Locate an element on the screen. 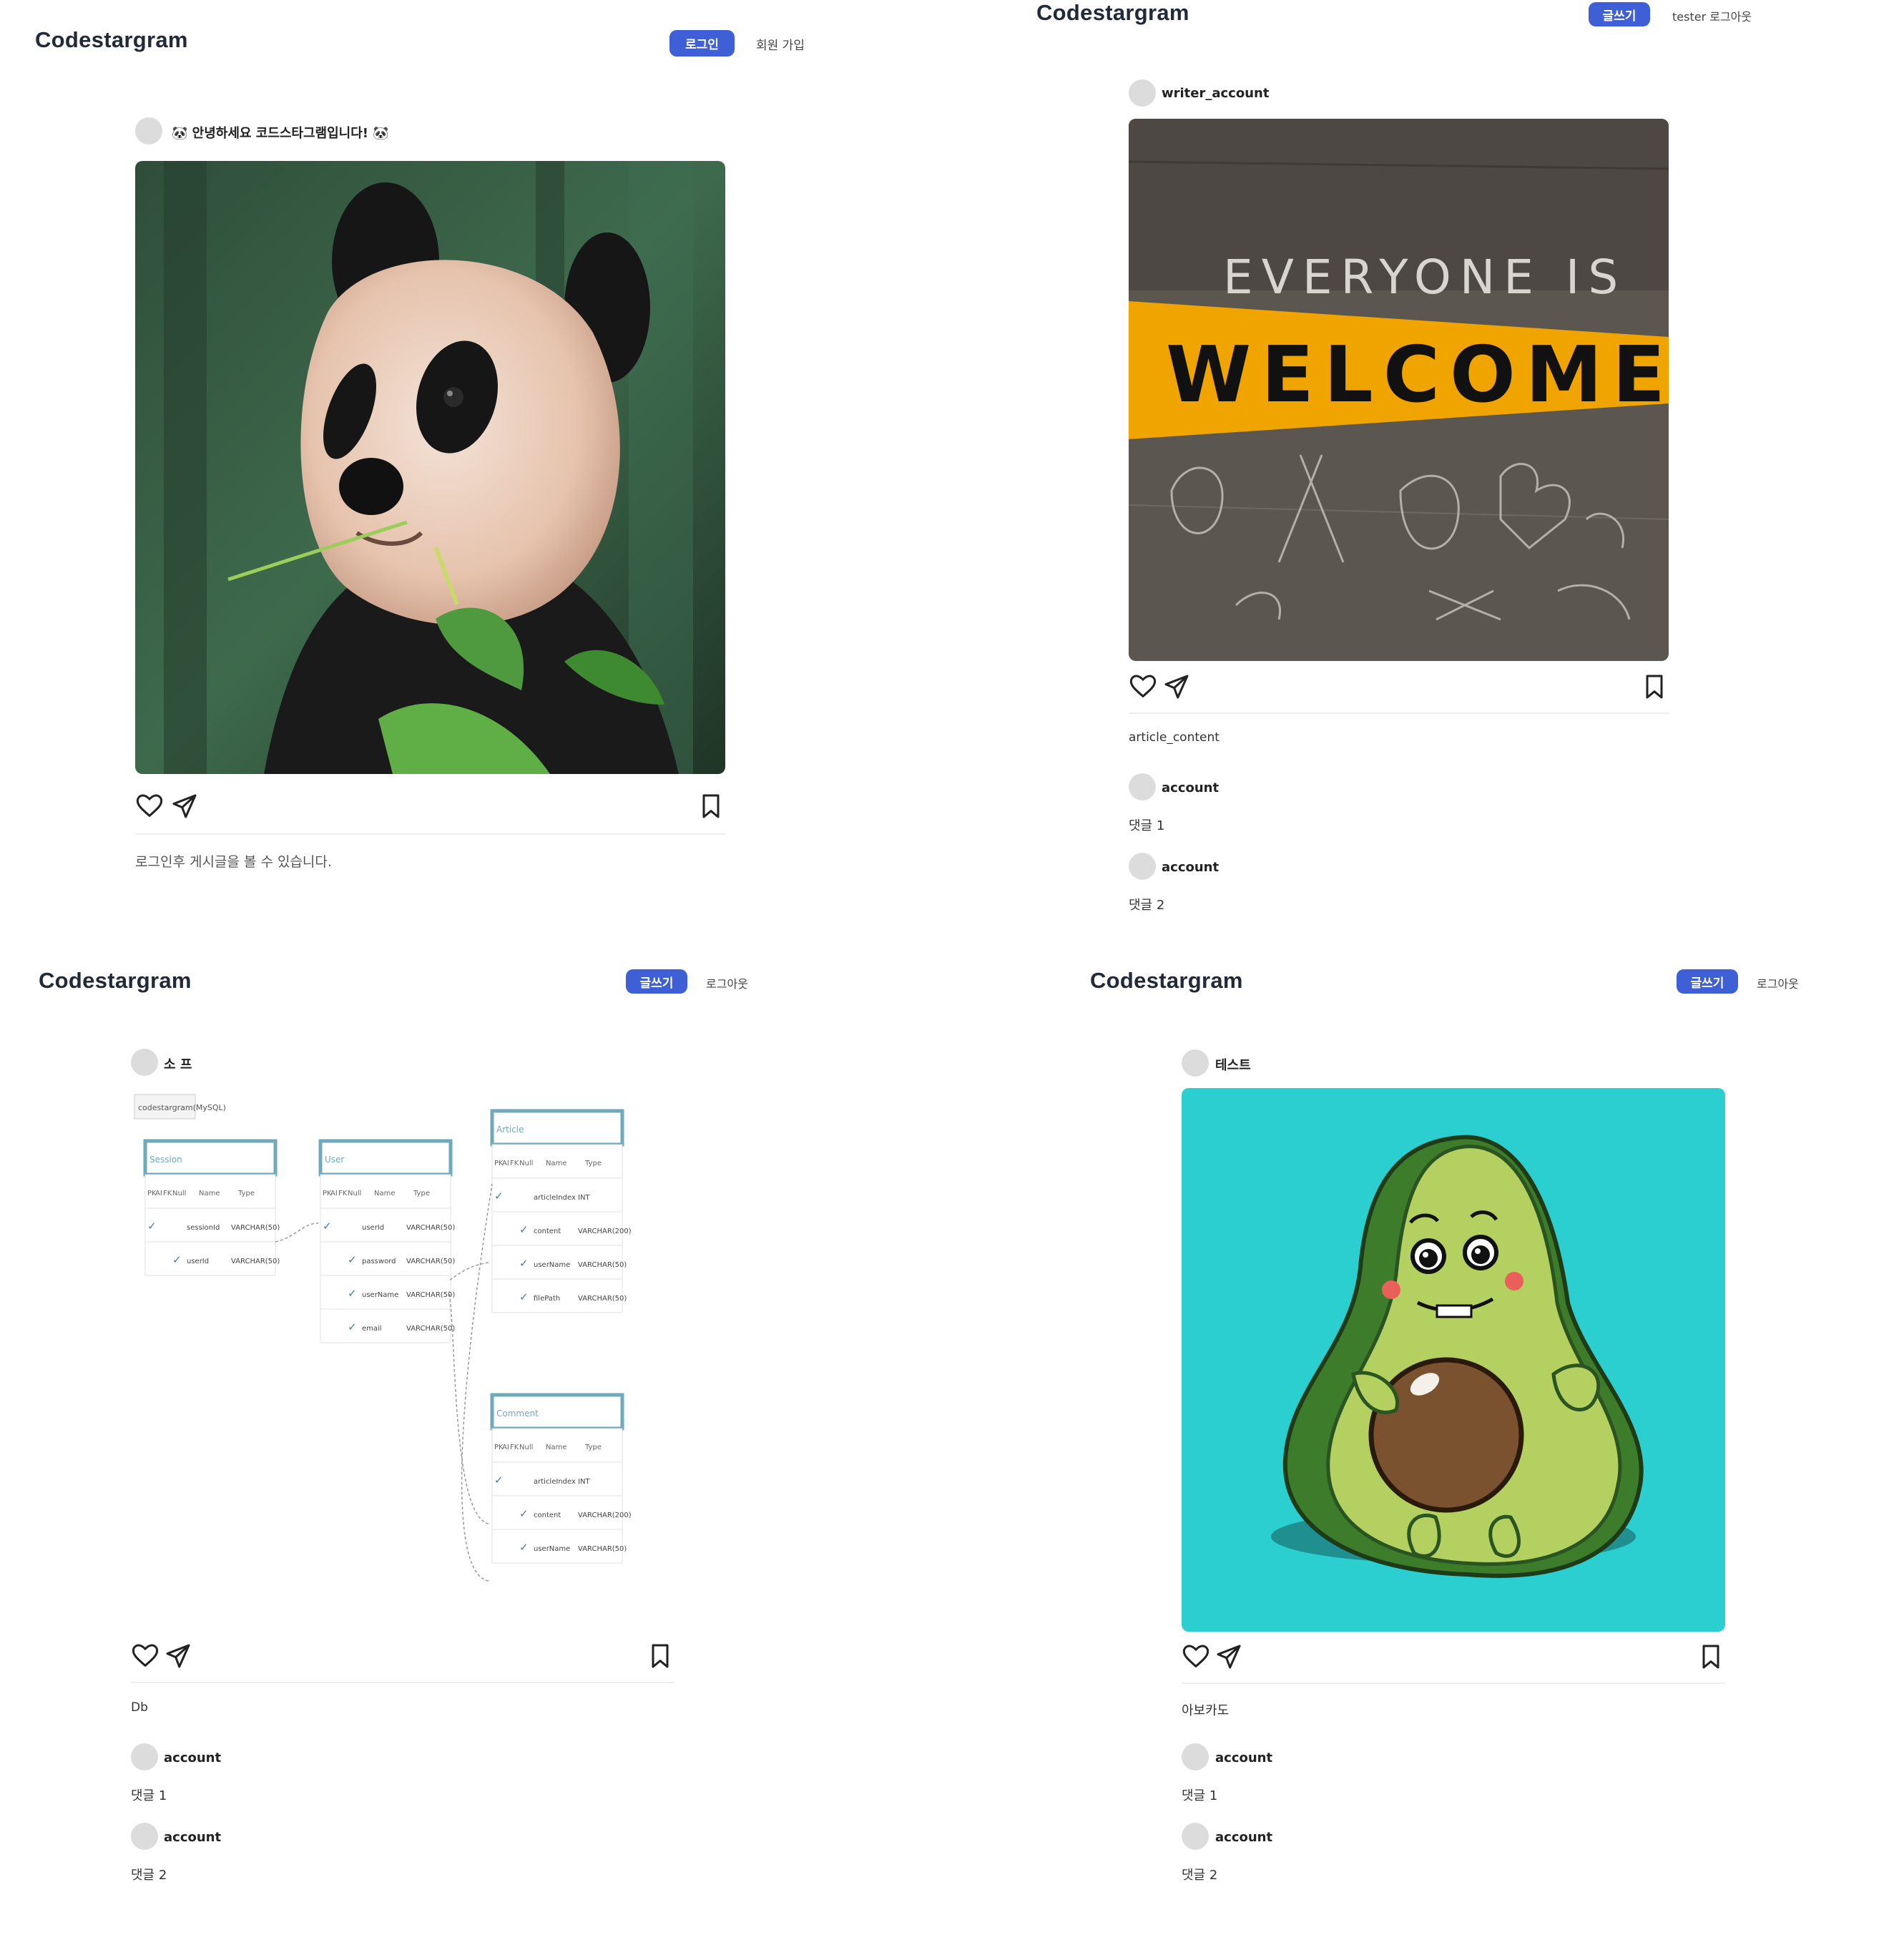 The image size is (1904, 1940). welcome-image: EVERYONE IS WELCOME is located at coordinates (1399, 390).